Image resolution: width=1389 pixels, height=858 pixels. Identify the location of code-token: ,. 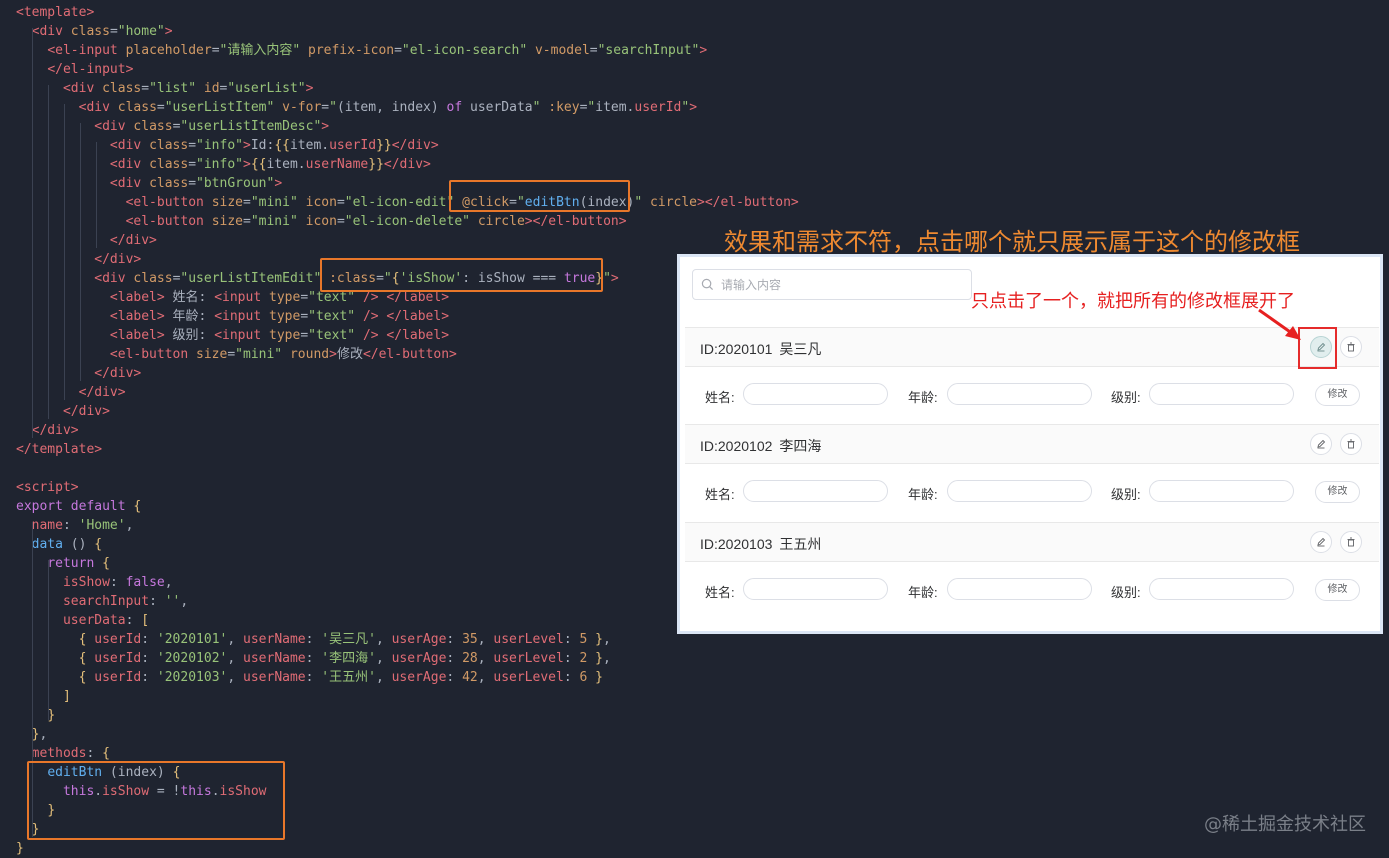
(235, 677).